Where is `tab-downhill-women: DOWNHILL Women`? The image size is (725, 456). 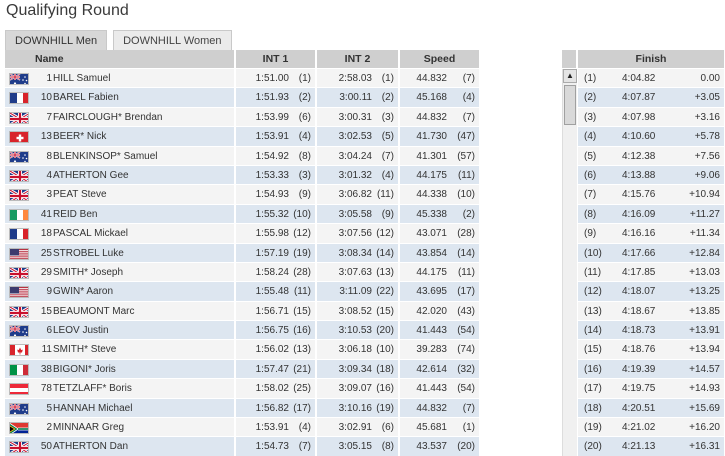 tab-downhill-women: DOWNHILL Women is located at coordinates (172, 40).